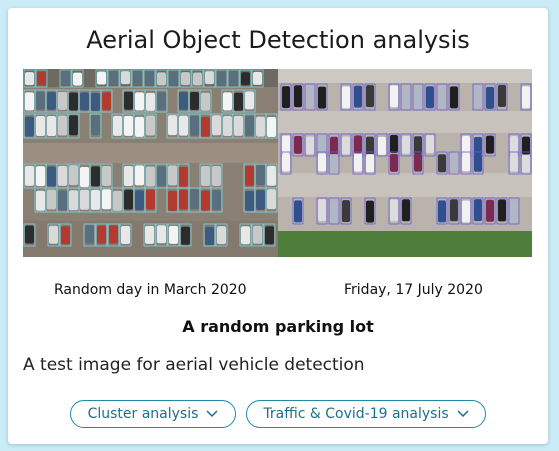 This screenshot has height=451, width=559. I want to click on card-title: Aerial Object Detection analysis, so click(278, 40).